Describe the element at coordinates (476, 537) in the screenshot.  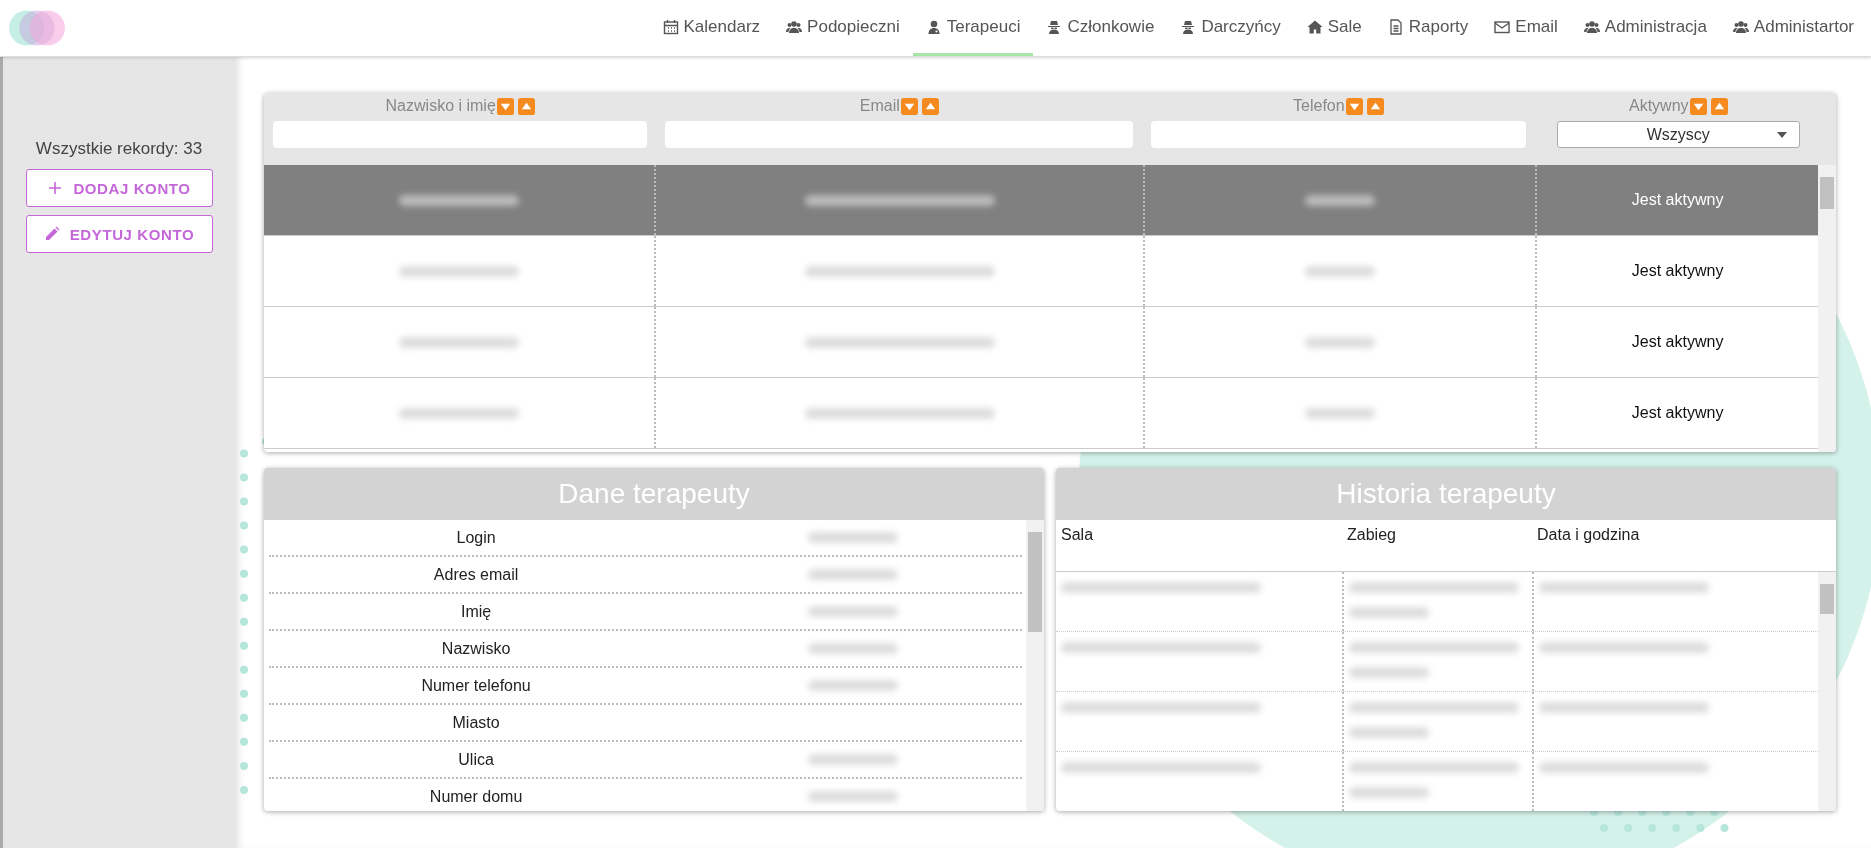
I see `field-label: Login` at that location.